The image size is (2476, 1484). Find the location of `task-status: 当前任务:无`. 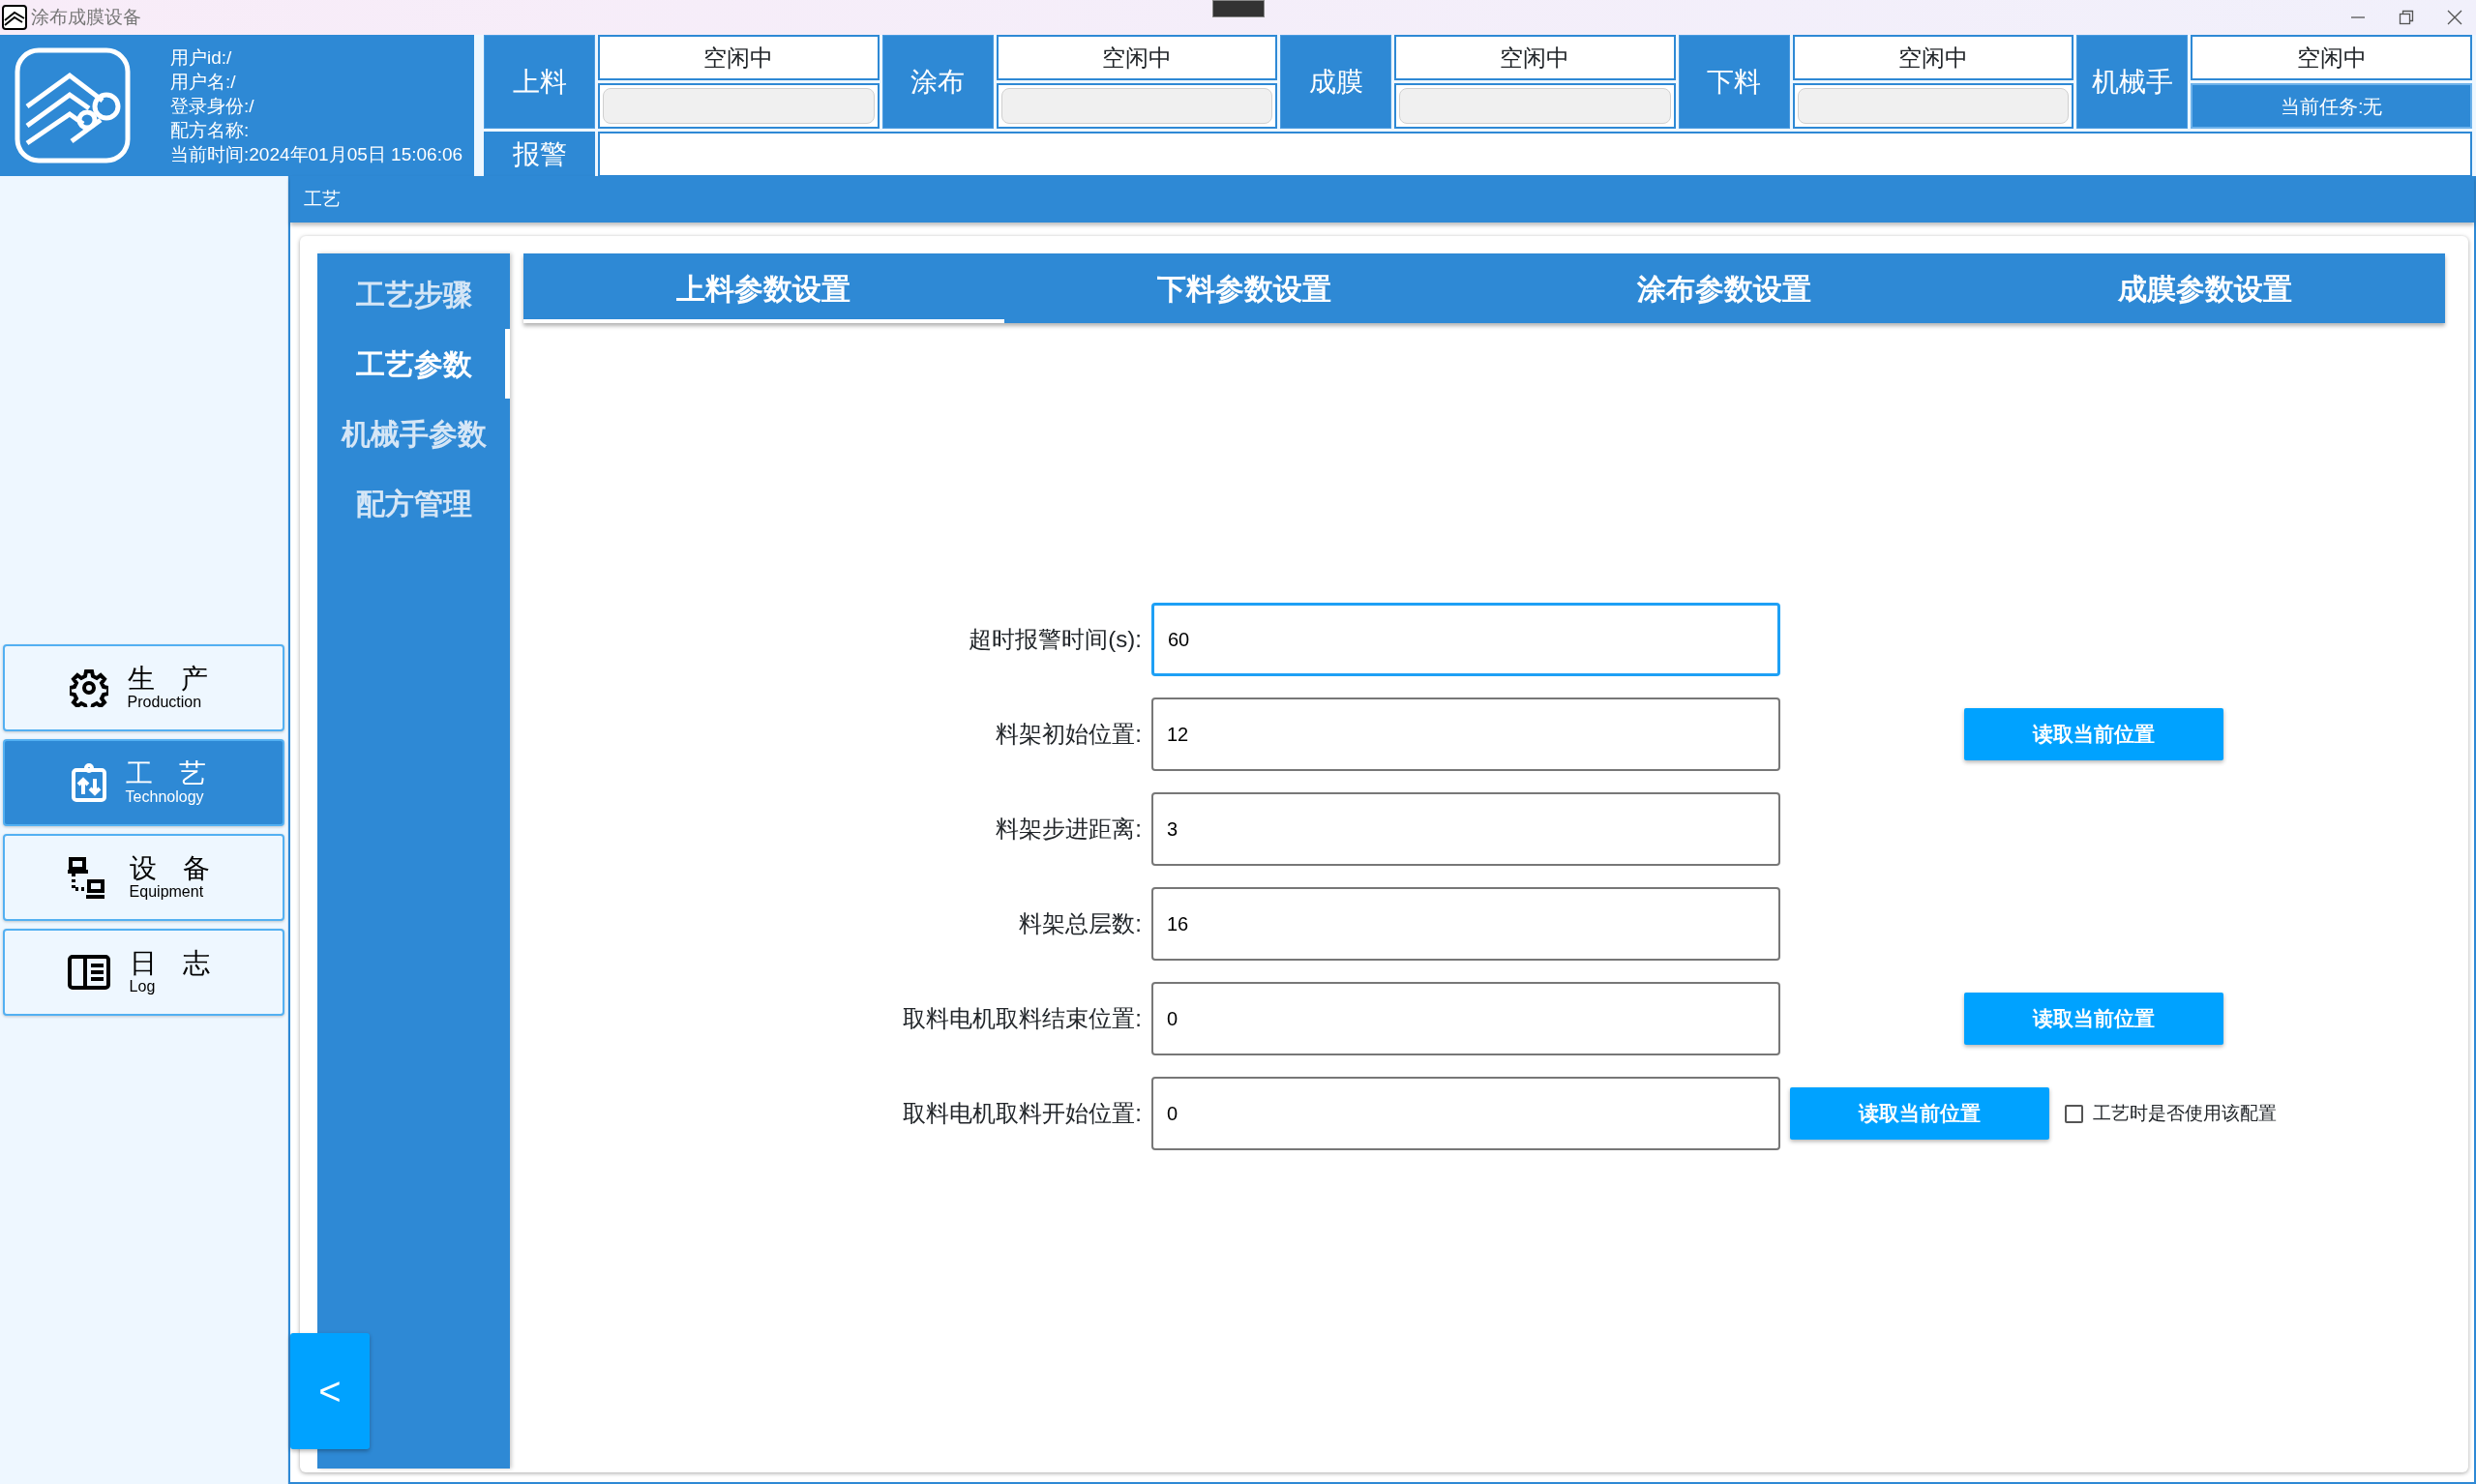

task-status: 当前任务:无 is located at coordinates (2332, 106).